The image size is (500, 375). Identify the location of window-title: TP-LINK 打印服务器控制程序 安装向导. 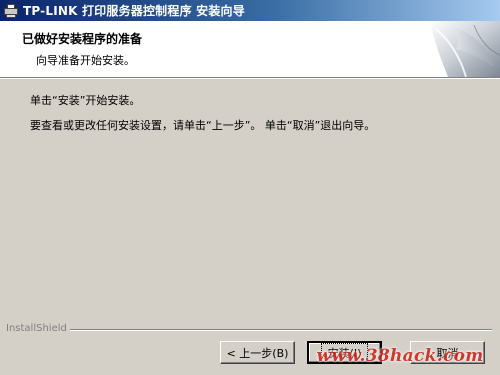
(134, 11).